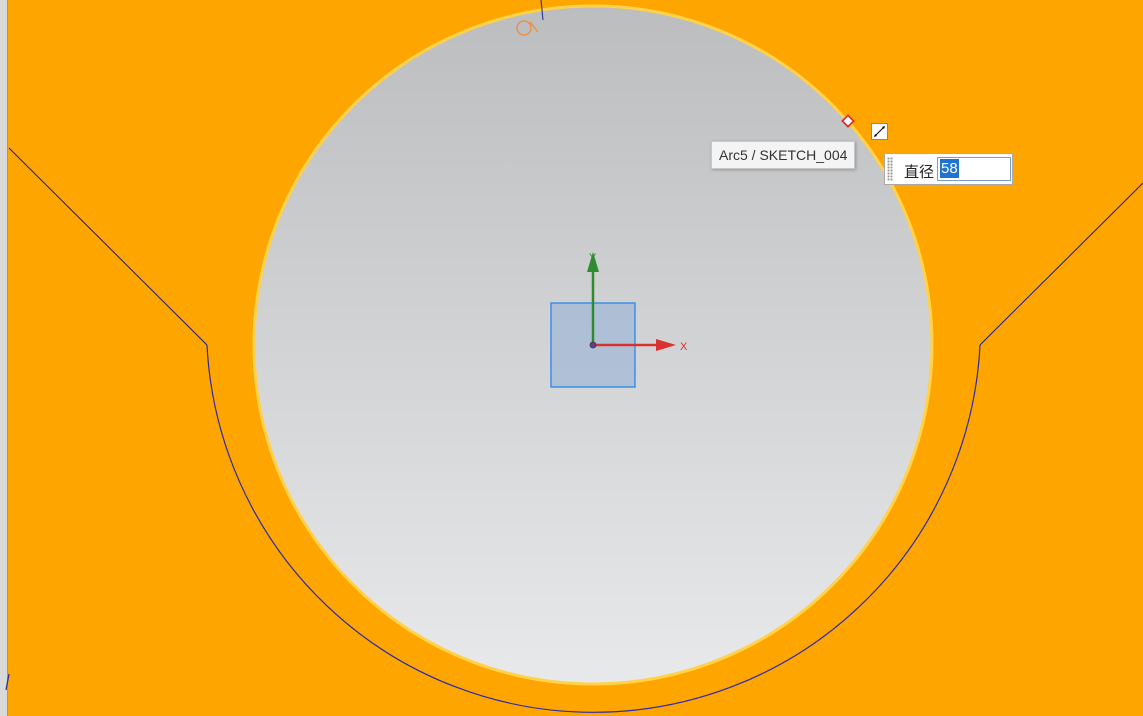 The height and width of the screenshot is (716, 1143). I want to click on diameter-value: 58, so click(949, 168).